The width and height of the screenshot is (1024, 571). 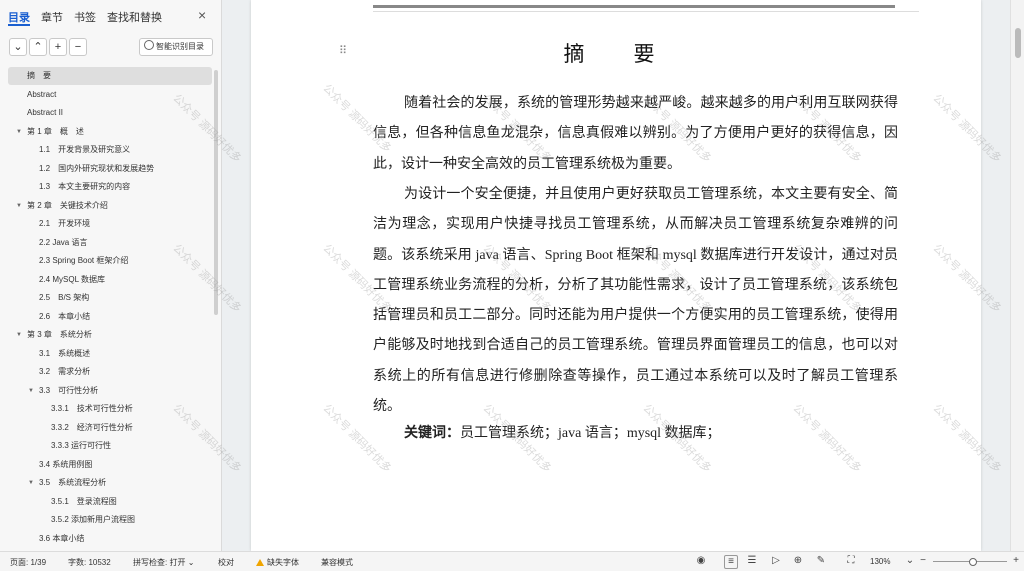 I want to click on toc-item-label: 3.5.2 添加新用户流程图, so click(x=93, y=519).